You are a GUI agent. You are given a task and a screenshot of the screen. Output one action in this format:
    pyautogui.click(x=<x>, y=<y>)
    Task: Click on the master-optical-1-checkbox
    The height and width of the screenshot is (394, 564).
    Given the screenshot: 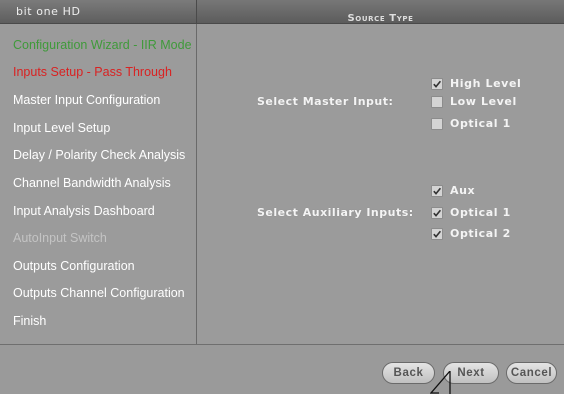 What is the action you would take?
    pyautogui.click(x=437, y=124)
    